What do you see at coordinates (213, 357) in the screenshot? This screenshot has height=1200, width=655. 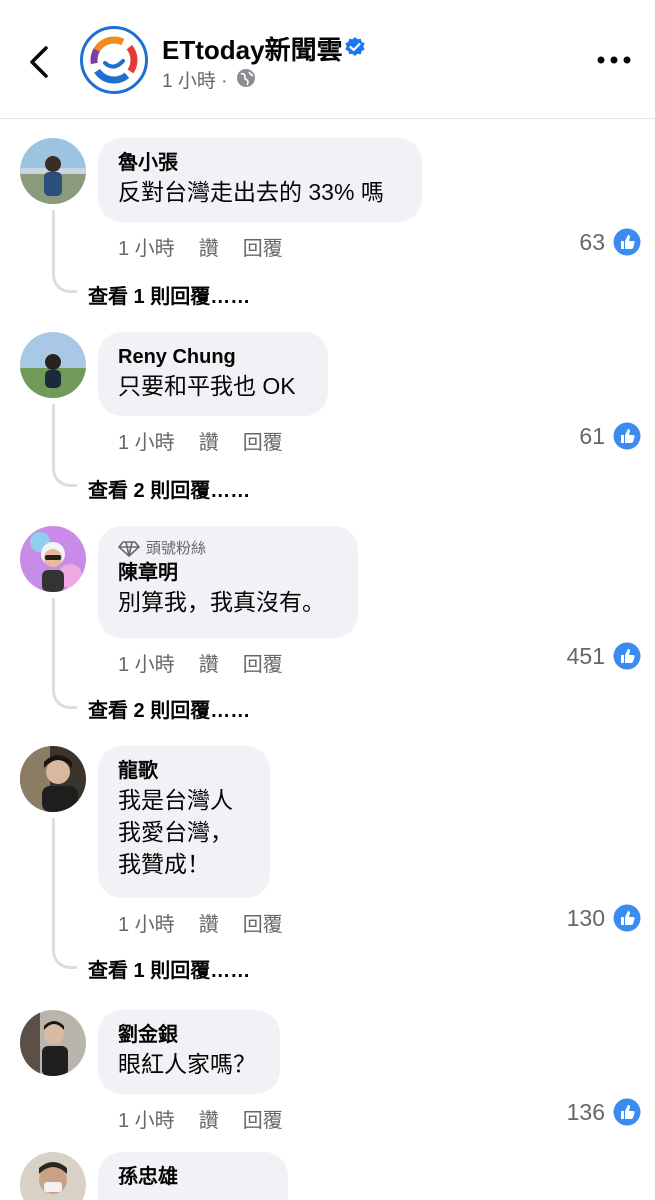 I see `comment-author: Reny Chung` at bounding box center [213, 357].